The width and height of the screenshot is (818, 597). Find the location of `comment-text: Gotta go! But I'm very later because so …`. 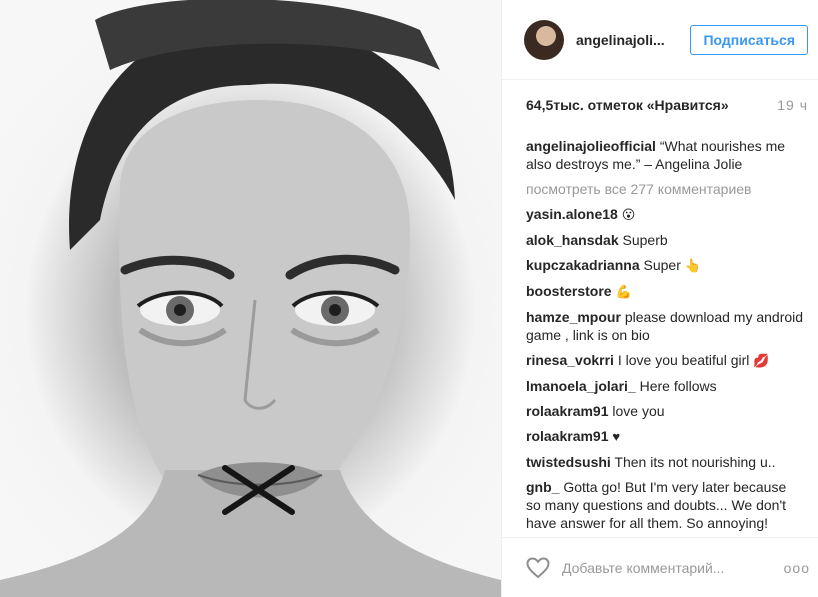

comment-text: Gotta go! But I'm very later because so … is located at coordinates (656, 505).